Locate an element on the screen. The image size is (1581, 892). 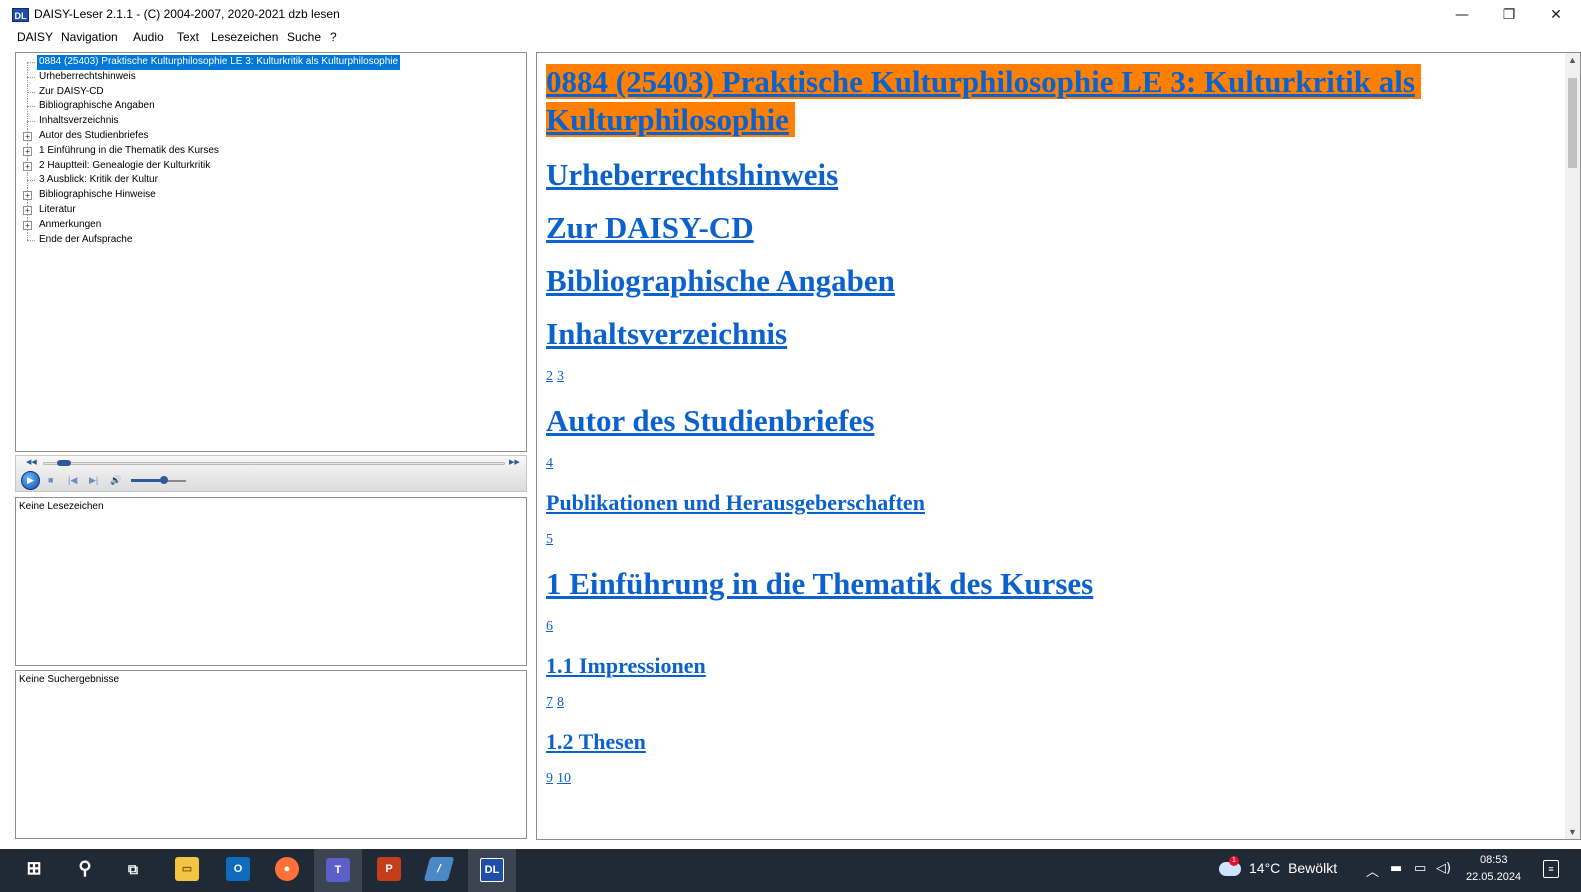
heading-thesen: 1.2 Thesen is located at coordinates (1051, 742).